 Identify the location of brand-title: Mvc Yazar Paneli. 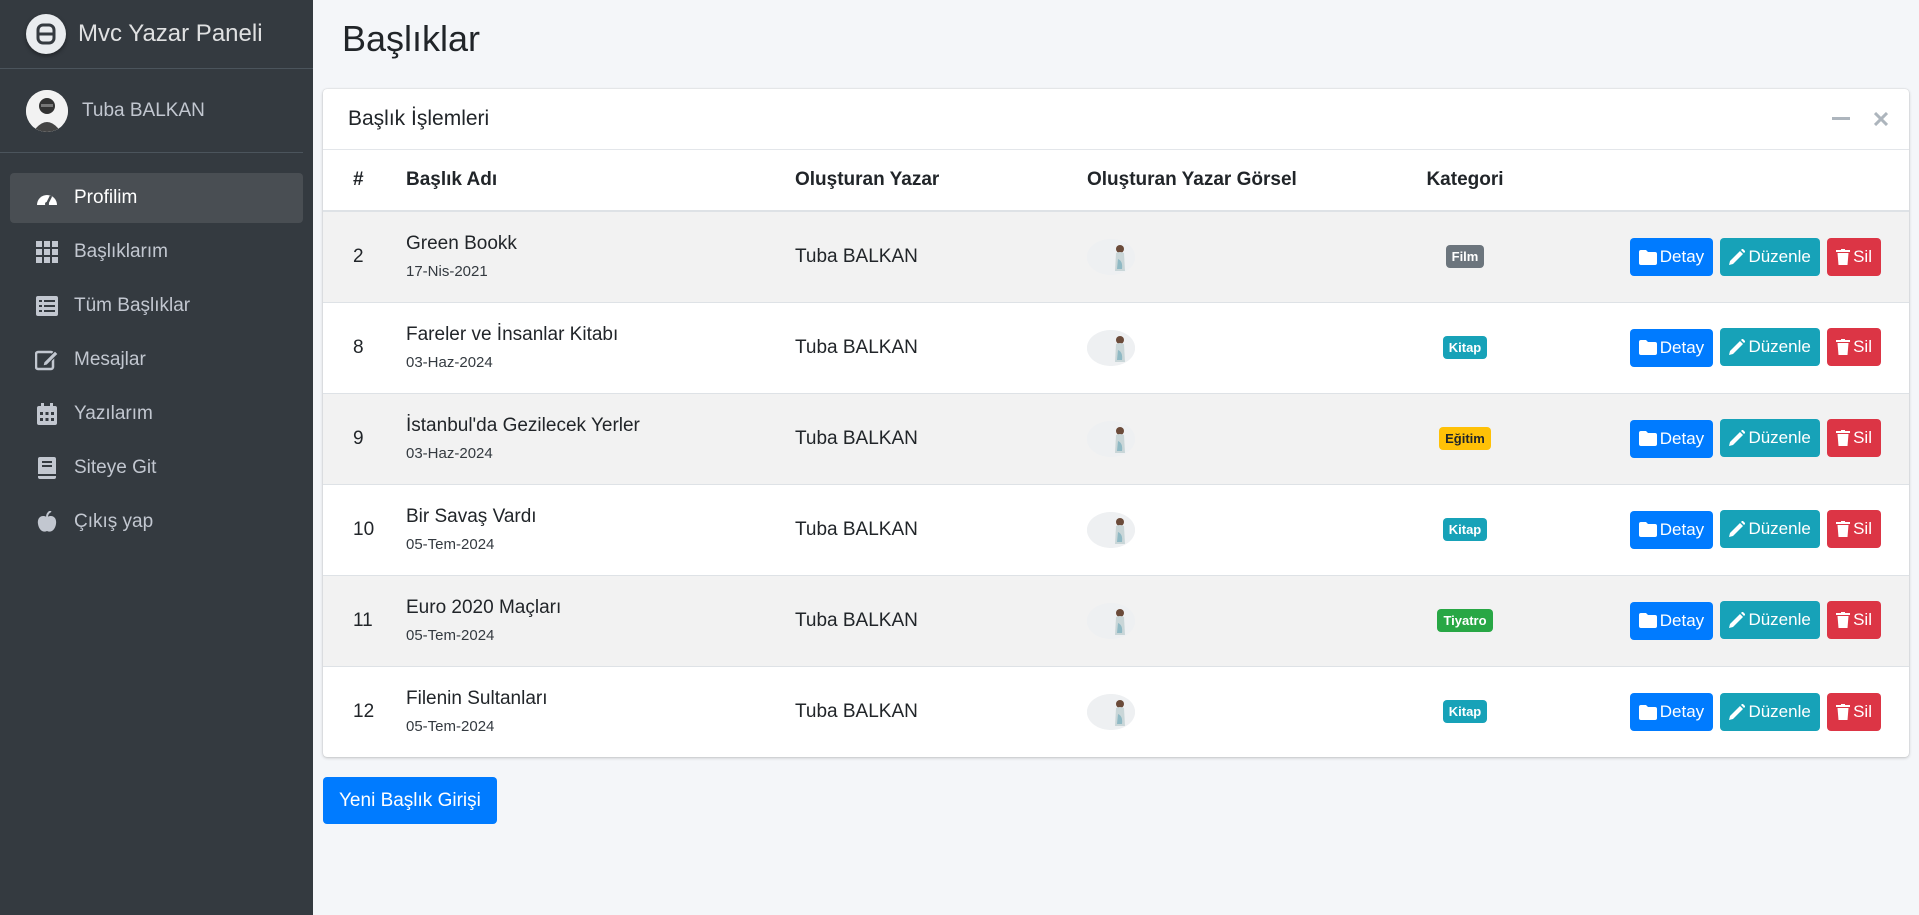
(170, 33).